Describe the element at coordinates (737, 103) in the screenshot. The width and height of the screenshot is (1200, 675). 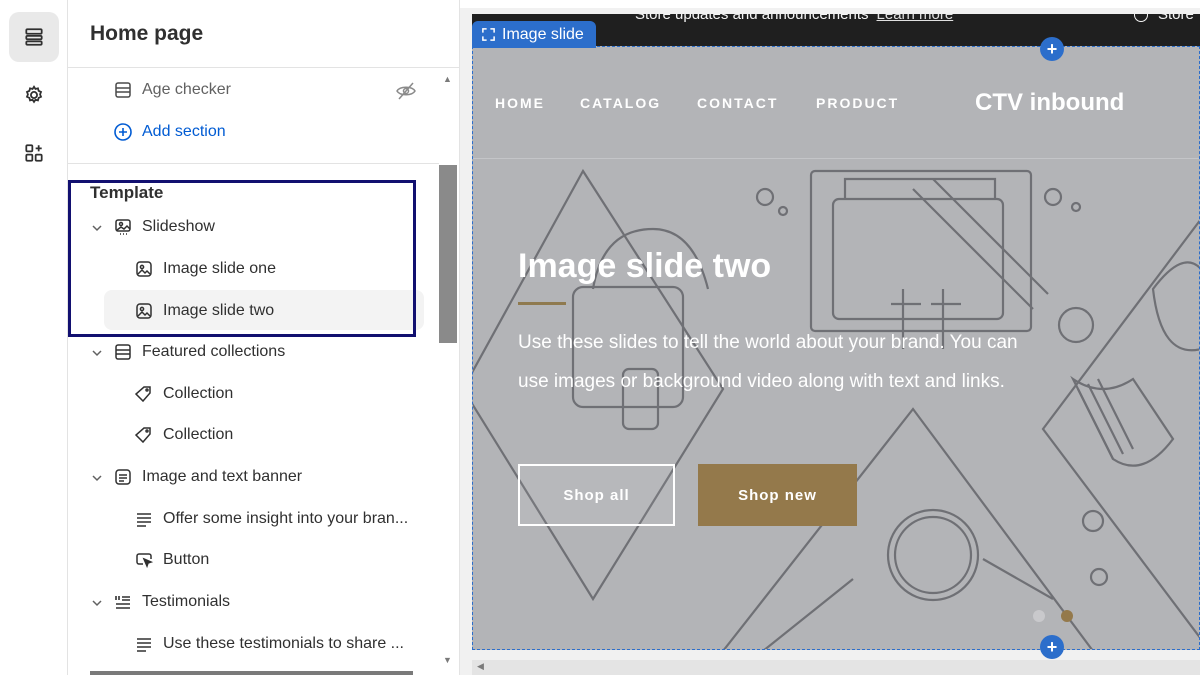
I see `nav-link-contact: CONTACT` at that location.